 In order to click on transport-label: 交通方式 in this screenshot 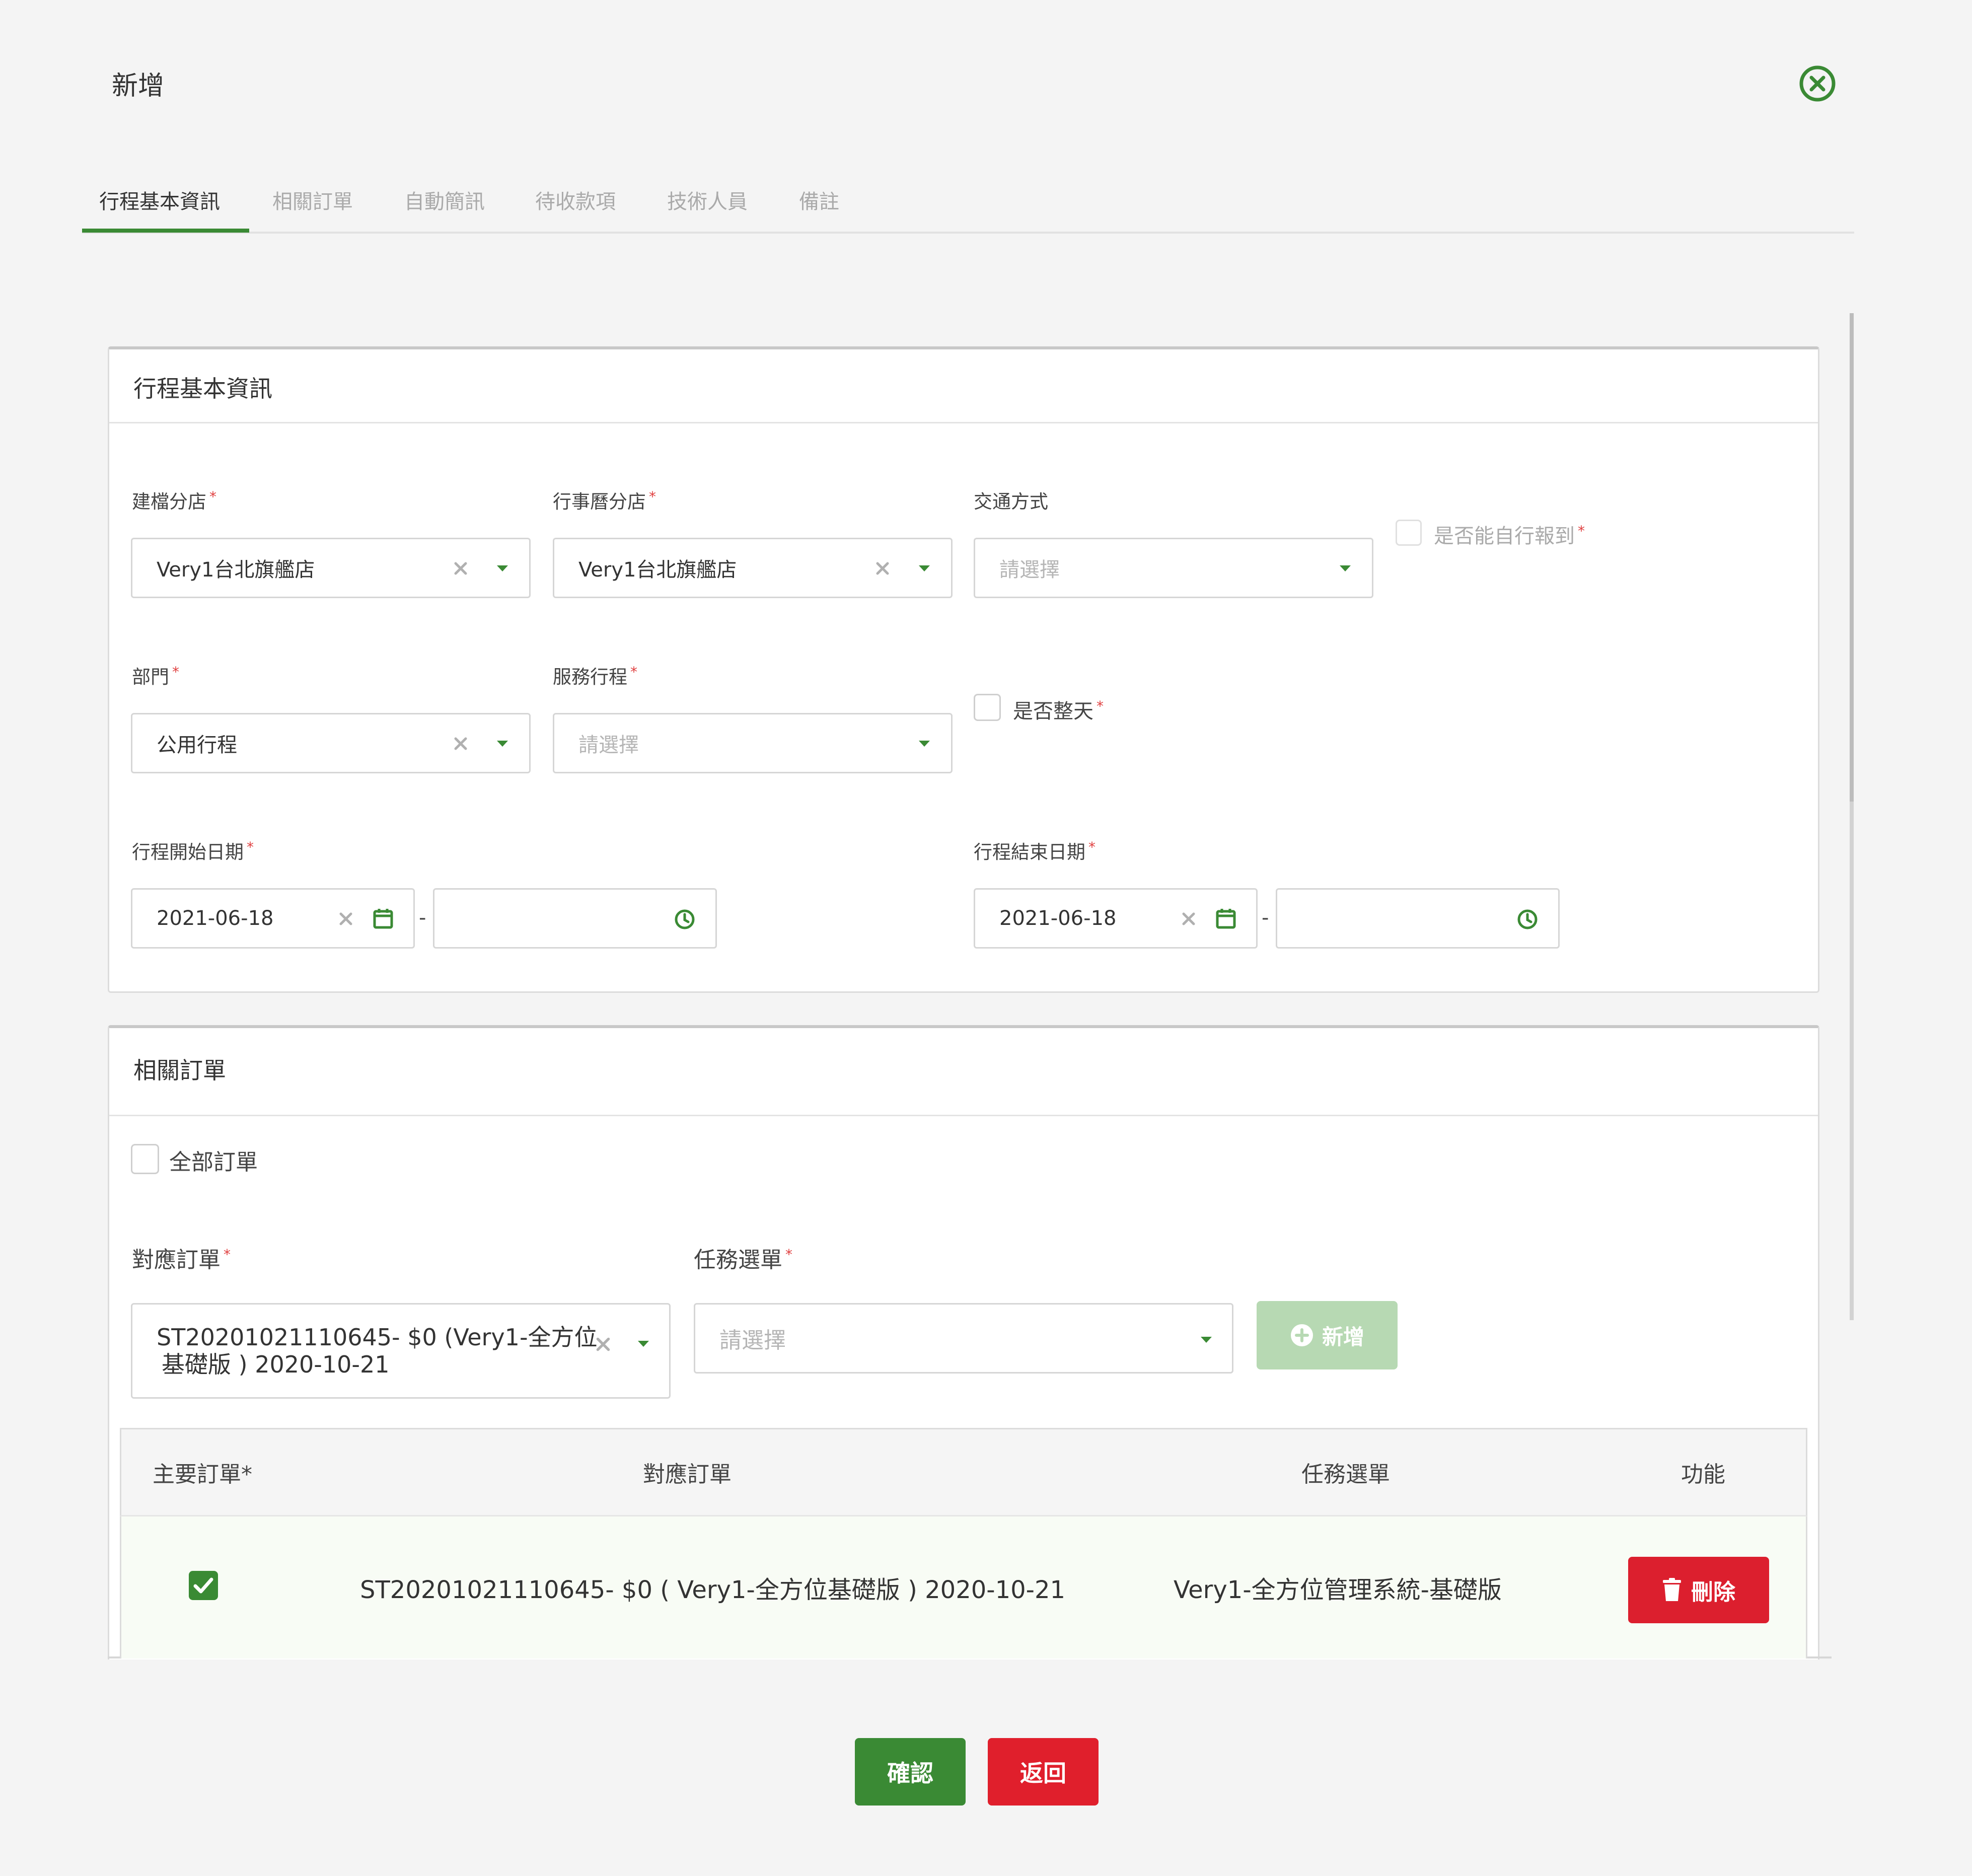, I will do `click(1011, 502)`.